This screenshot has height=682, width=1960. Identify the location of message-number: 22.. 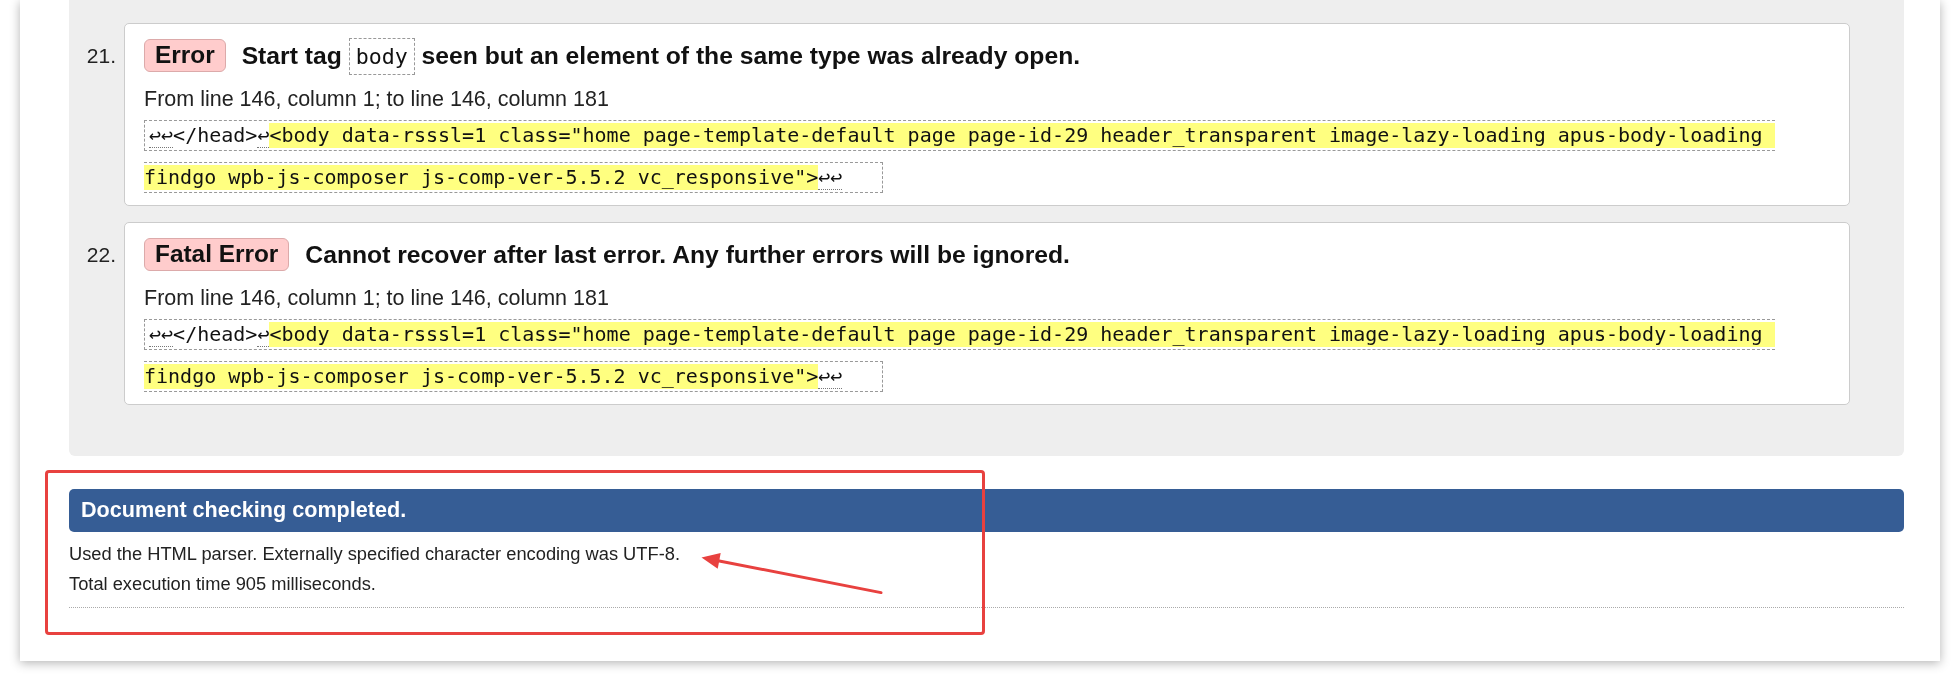
(101, 254).